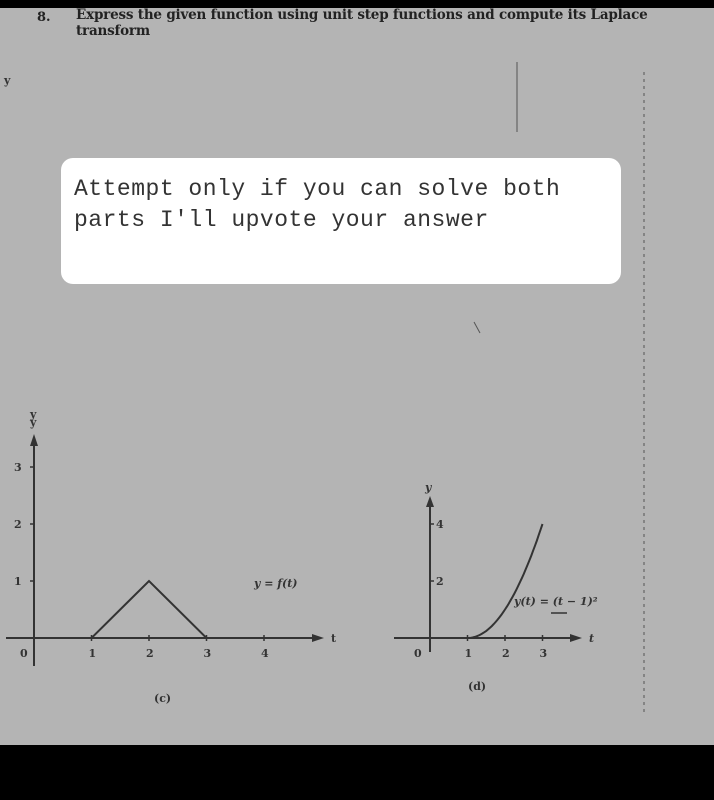 This screenshot has width=714, height=800. What do you see at coordinates (265, 653) in the screenshot?
I see `graph-c-x-tick-label: 4` at bounding box center [265, 653].